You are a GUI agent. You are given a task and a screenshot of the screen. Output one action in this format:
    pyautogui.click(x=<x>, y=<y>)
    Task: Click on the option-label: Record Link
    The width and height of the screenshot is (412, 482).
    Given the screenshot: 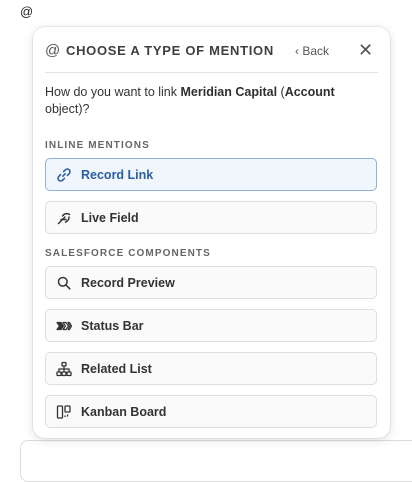 What is the action you would take?
    pyautogui.click(x=117, y=175)
    